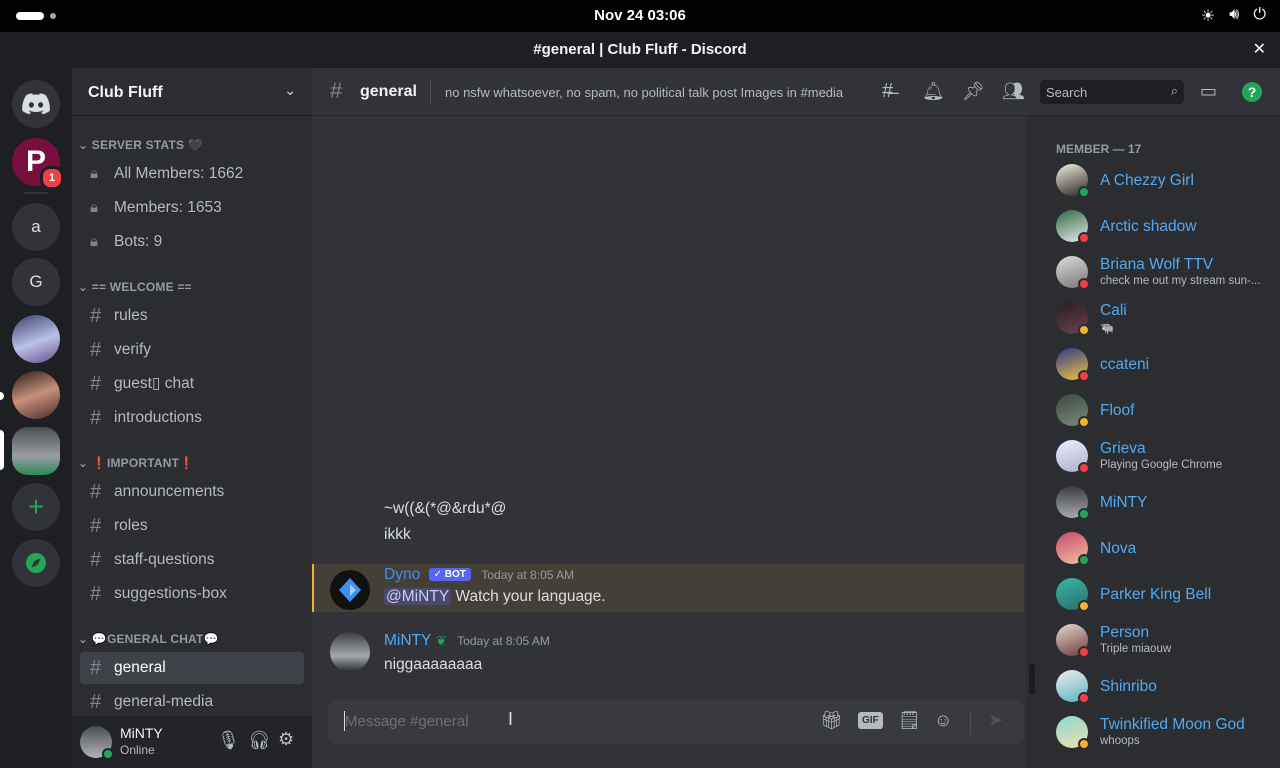 The width and height of the screenshot is (1280, 768). I want to click on server-g: G, so click(36, 282).